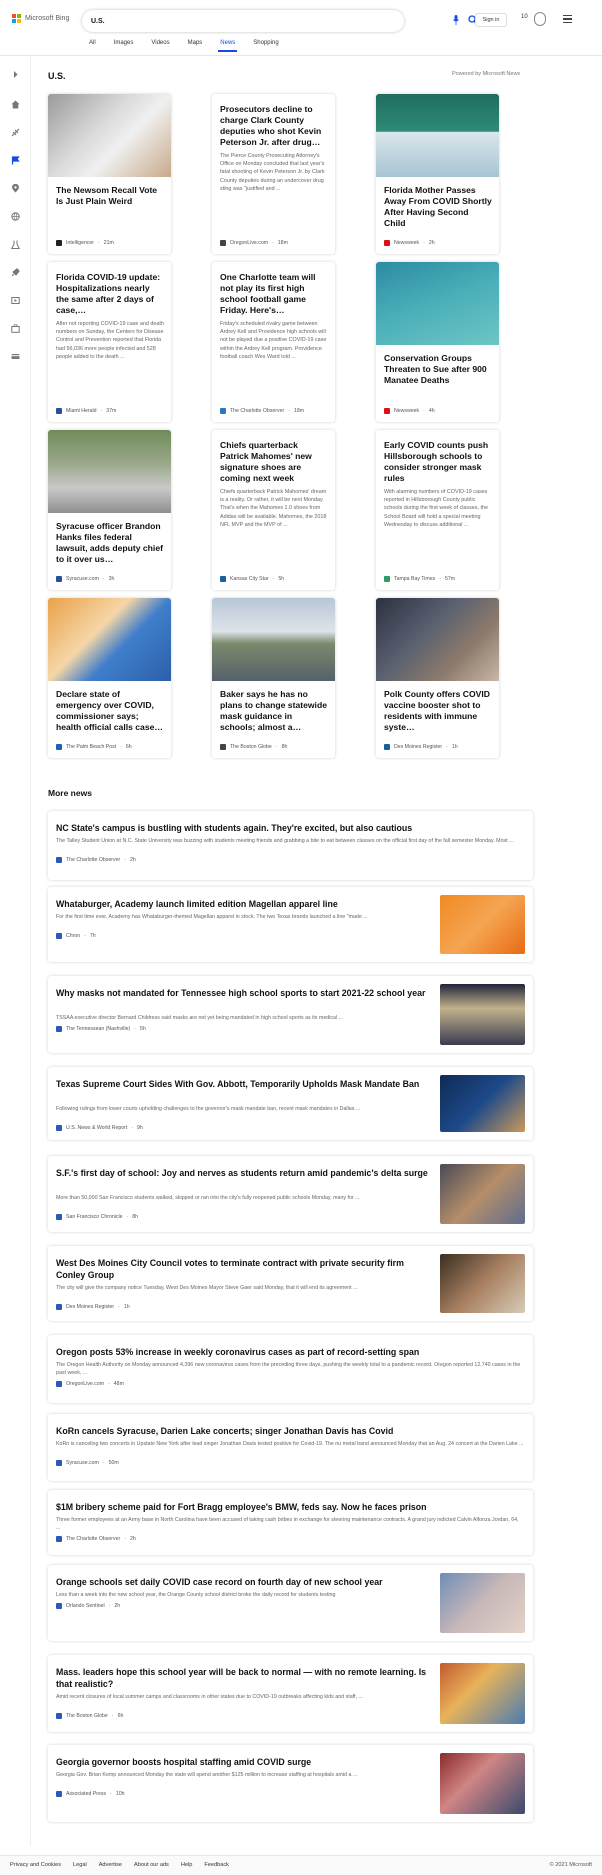 The width and height of the screenshot is (602, 1875). Describe the element at coordinates (151, 1865) in the screenshot. I see `footer-link: About our ads` at that location.